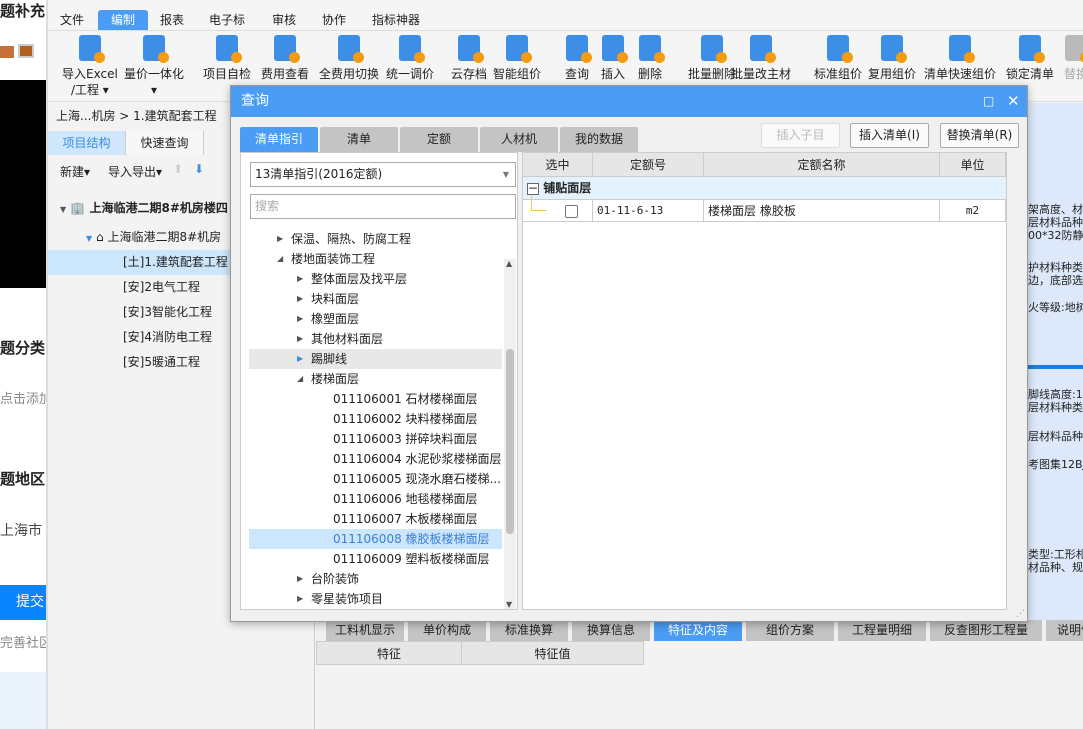 The height and width of the screenshot is (729, 1083). What do you see at coordinates (135, 171) in the screenshot?
I see `import-export-button: 导入导出▾` at bounding box center [135, 171].